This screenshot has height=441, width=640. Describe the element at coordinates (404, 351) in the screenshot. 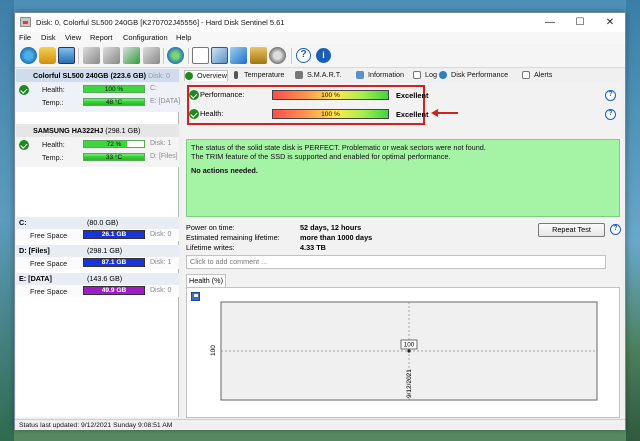

I see `health-chart: 100 9/12/2021 100` at that location.